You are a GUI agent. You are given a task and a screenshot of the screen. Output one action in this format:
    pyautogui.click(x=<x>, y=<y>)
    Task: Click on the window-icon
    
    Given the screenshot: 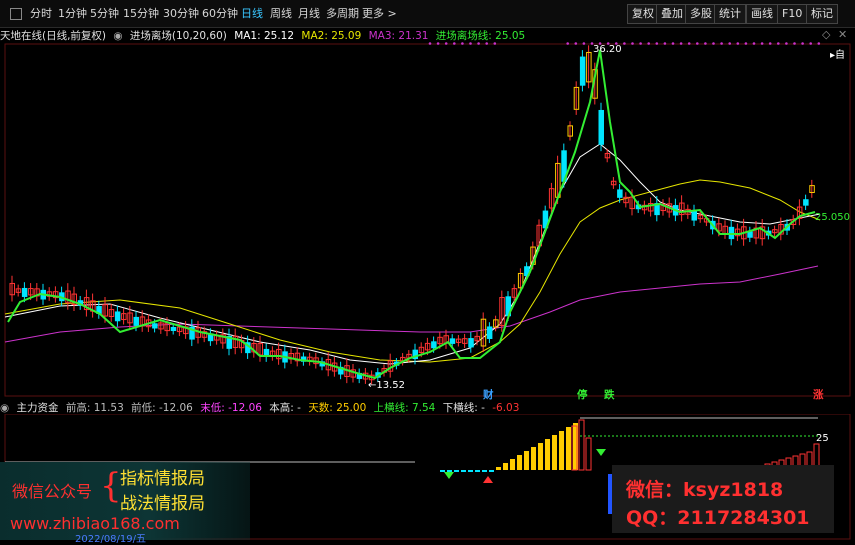 What is the action you would take?
    pyautogui.click(x=16, y=14)
    